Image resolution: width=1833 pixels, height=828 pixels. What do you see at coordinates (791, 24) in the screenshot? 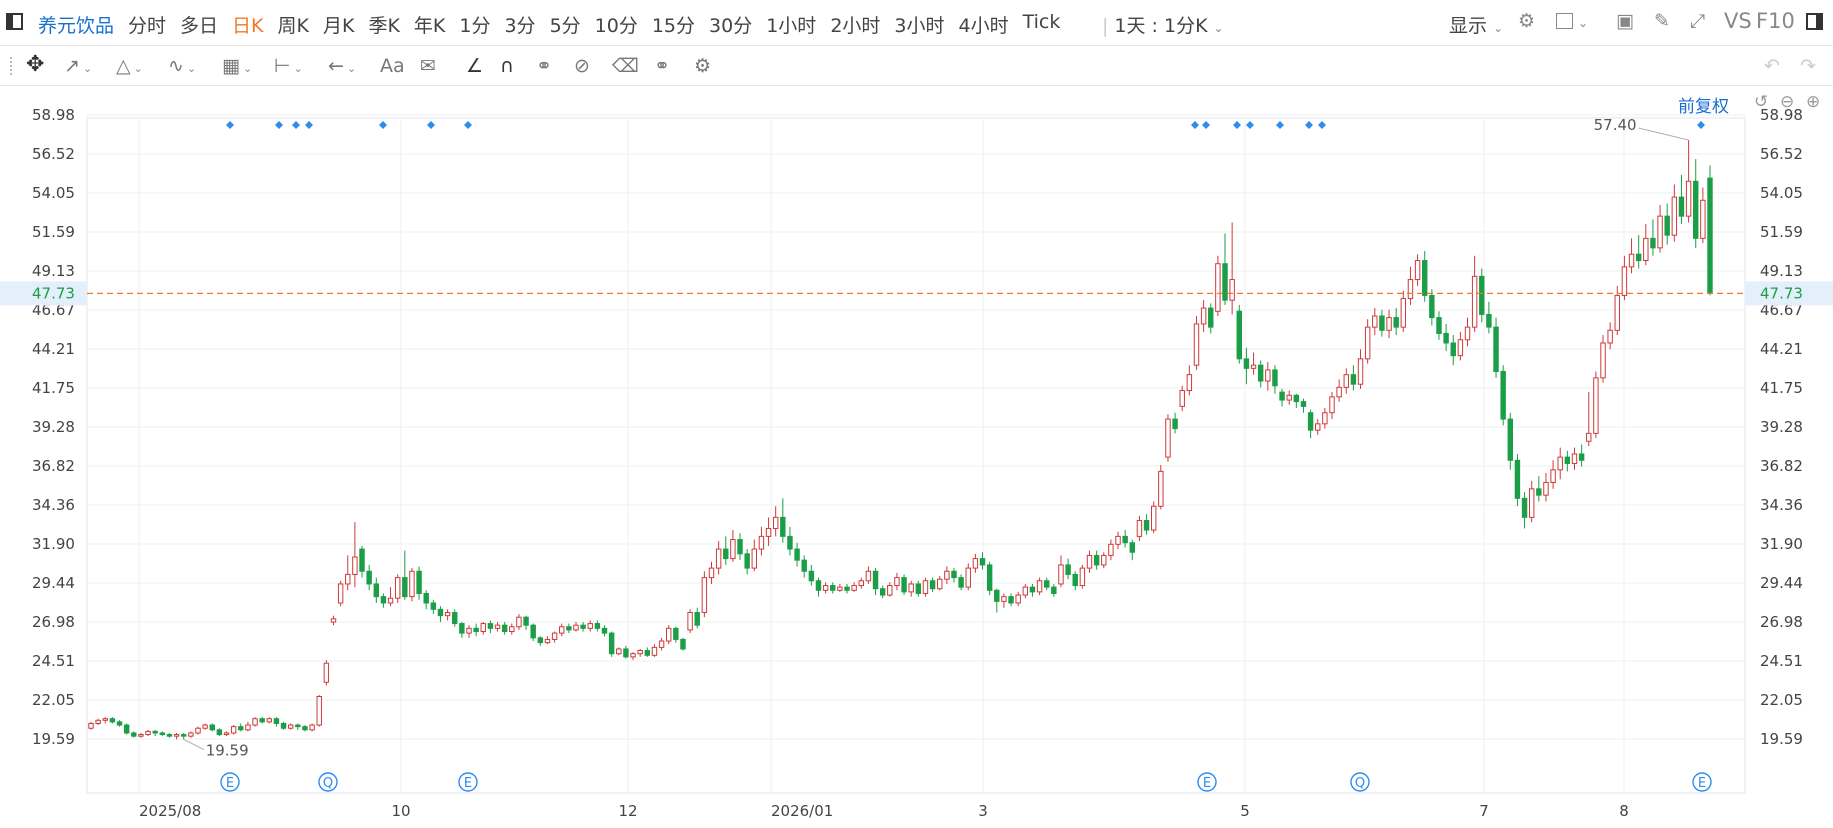
I see `period-tab: 1小时` at bounding box center [791, 24].